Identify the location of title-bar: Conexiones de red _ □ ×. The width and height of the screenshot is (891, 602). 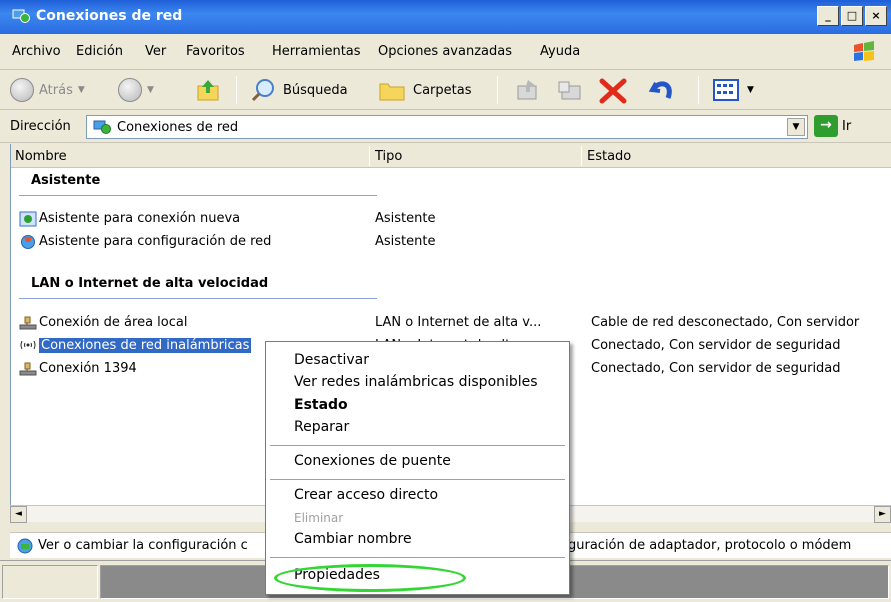
(445, 17).